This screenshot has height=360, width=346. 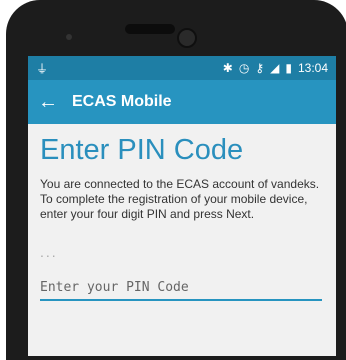 I want to click on signal-icon: ◢, so click(x=275, y=68).